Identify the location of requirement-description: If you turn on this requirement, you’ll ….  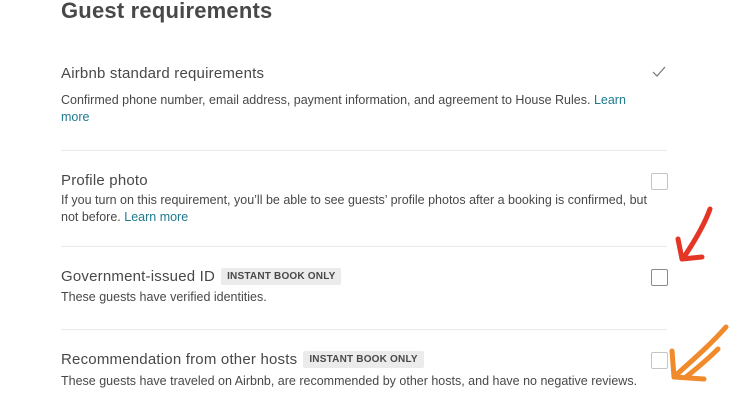
(356, 209).